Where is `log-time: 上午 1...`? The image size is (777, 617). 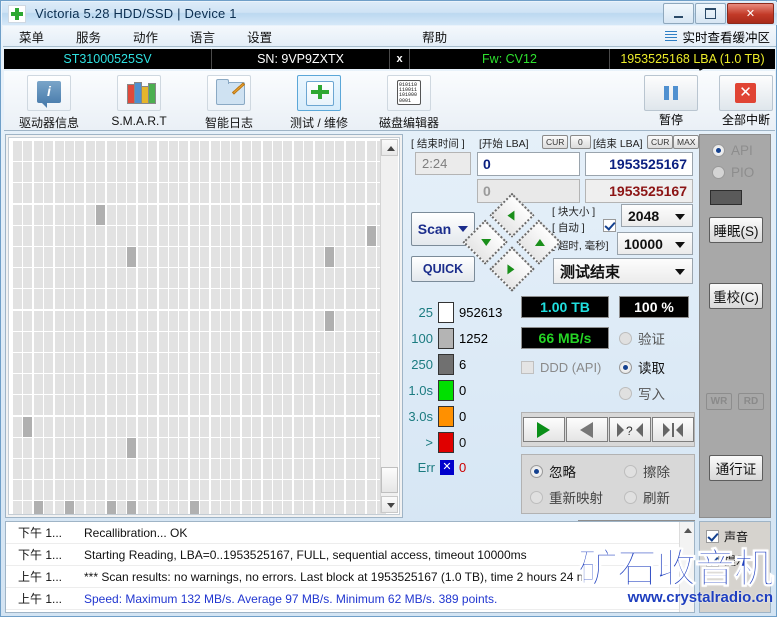 log-time: 上午 1... is located at coordinates (40, 577).